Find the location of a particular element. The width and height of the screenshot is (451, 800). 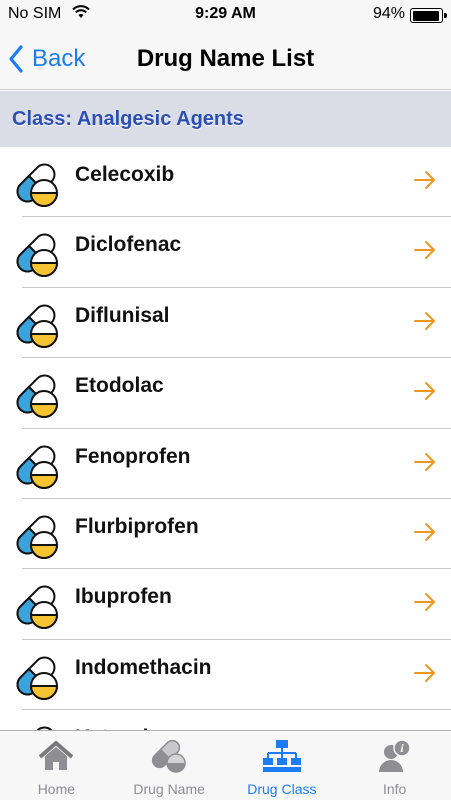

page-title: Drug Name List is located at coordinates (225, 58).